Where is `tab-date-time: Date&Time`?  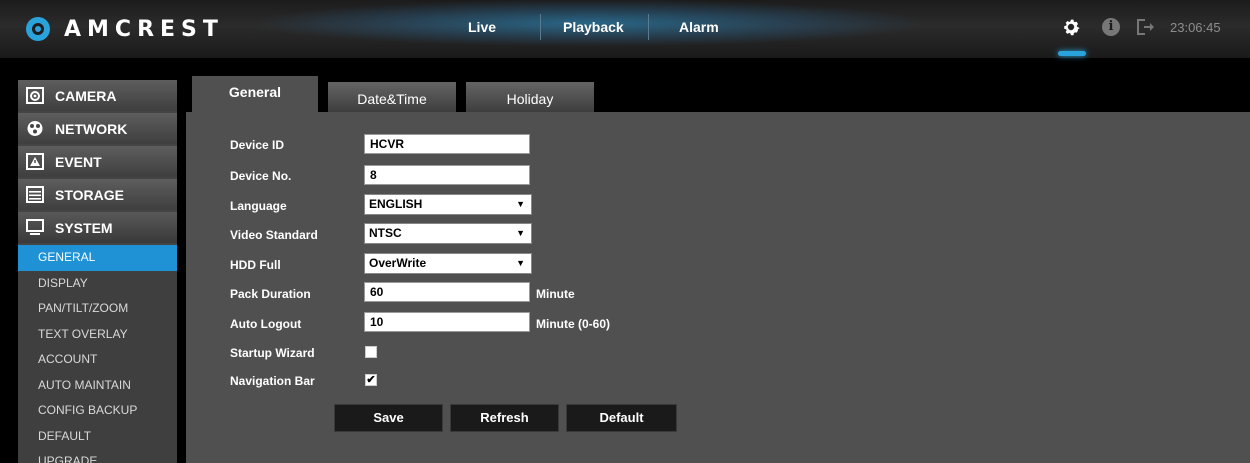
tab-date-time: Date&Time is located at coordinates (392, 97).